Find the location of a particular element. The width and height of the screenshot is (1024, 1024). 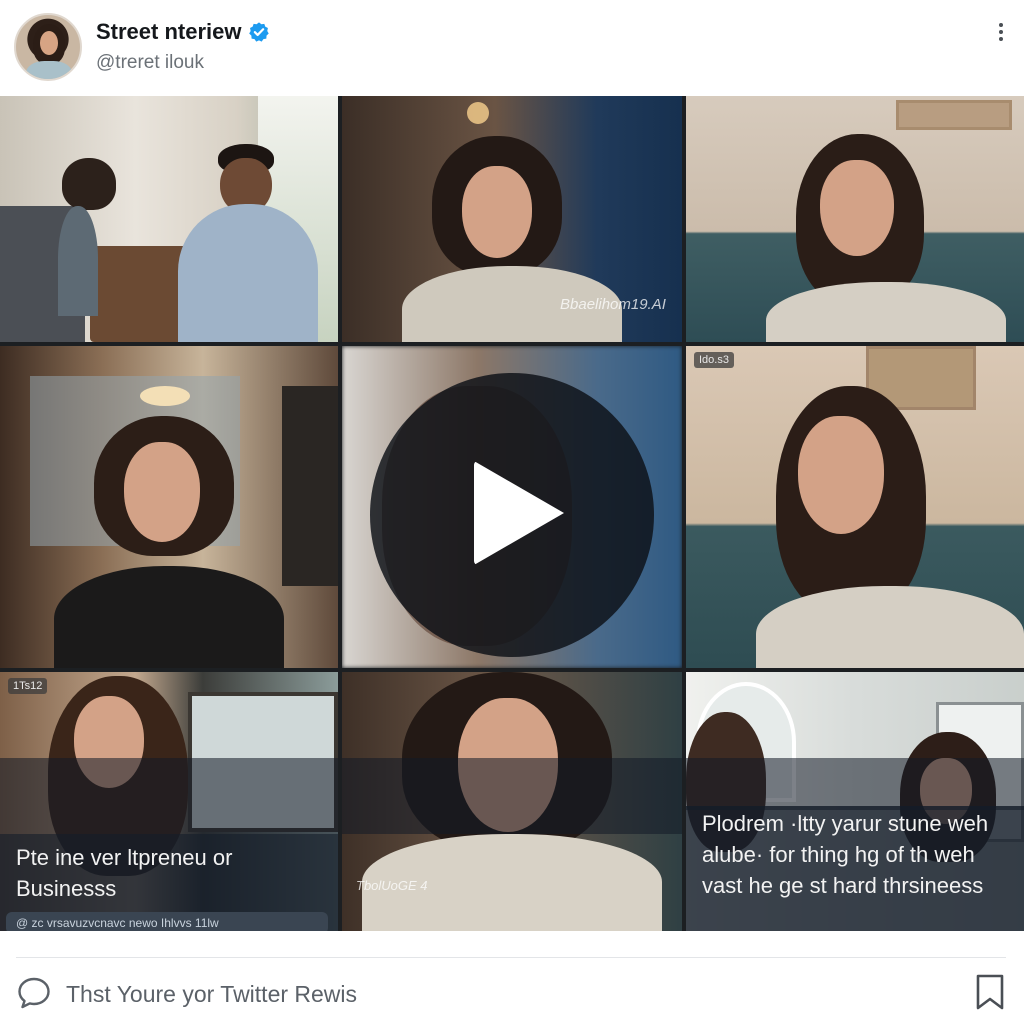

bookmark-icon is located at coordinates (990, 992).